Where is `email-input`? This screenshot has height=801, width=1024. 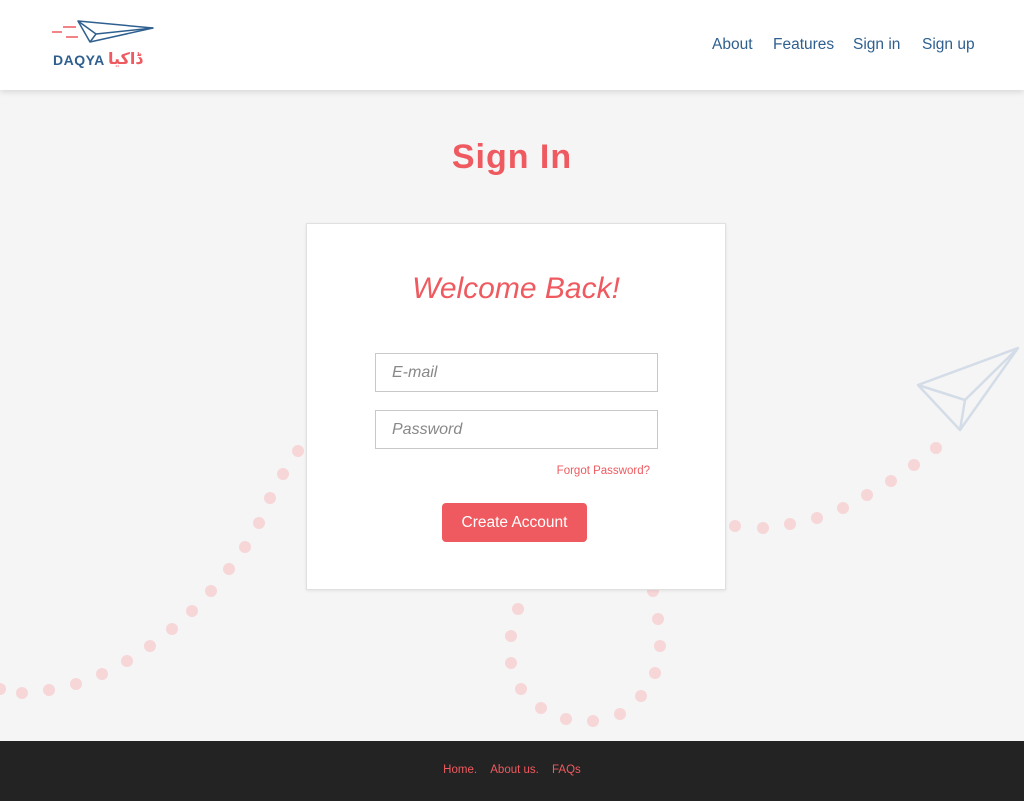 email-input is located at coordinates (516, 372).